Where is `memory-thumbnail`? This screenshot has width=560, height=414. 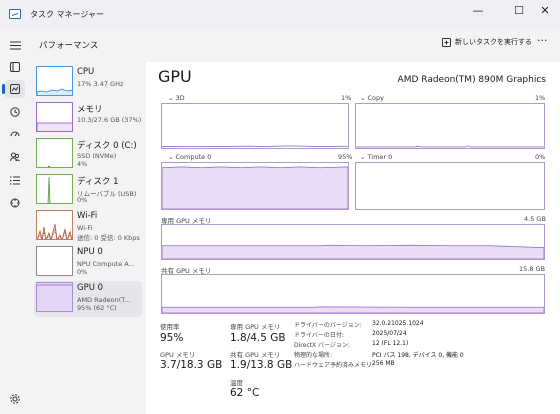 memory-thumbnail is located at coordinates (54, 117).